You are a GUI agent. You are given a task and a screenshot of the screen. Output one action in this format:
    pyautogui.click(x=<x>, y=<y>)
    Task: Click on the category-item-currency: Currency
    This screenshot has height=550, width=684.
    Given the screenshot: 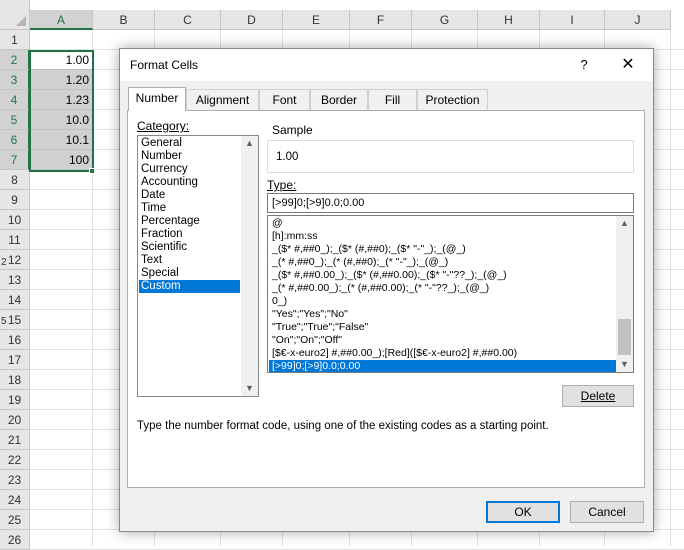 What is the action you would take?
    pyautogui.click(x=189, y=169)
    